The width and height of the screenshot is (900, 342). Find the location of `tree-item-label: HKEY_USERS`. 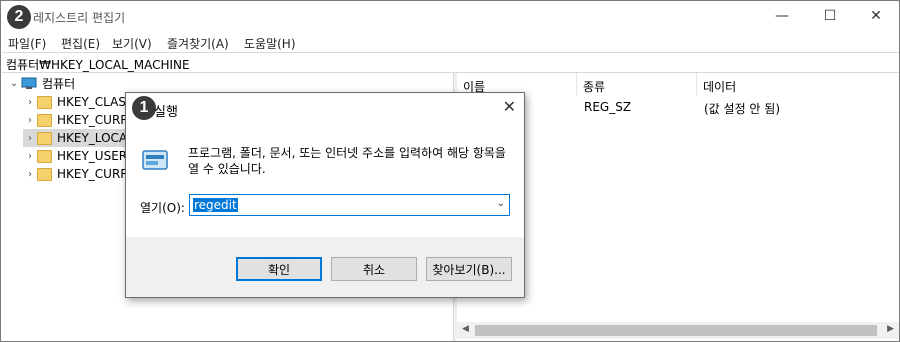

tree-item-label: HKEY_USERS is located at coordinates (96, 156).